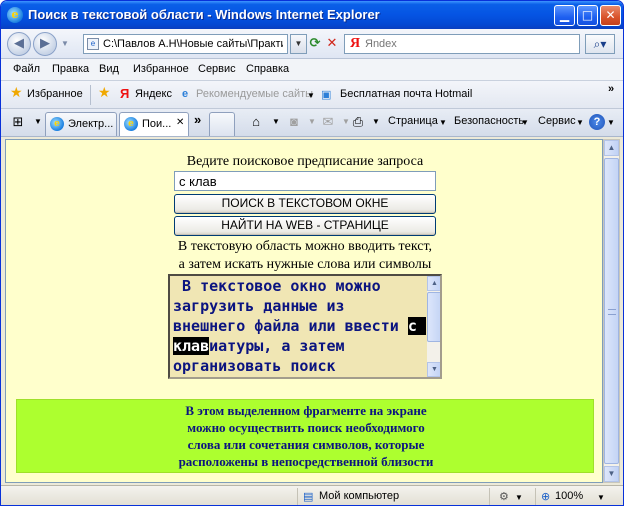  What do you see at coordinates (66, 44) in the screenshot?
I see `history-dropdown-icon: ▼` at bounding box center [66, 44].